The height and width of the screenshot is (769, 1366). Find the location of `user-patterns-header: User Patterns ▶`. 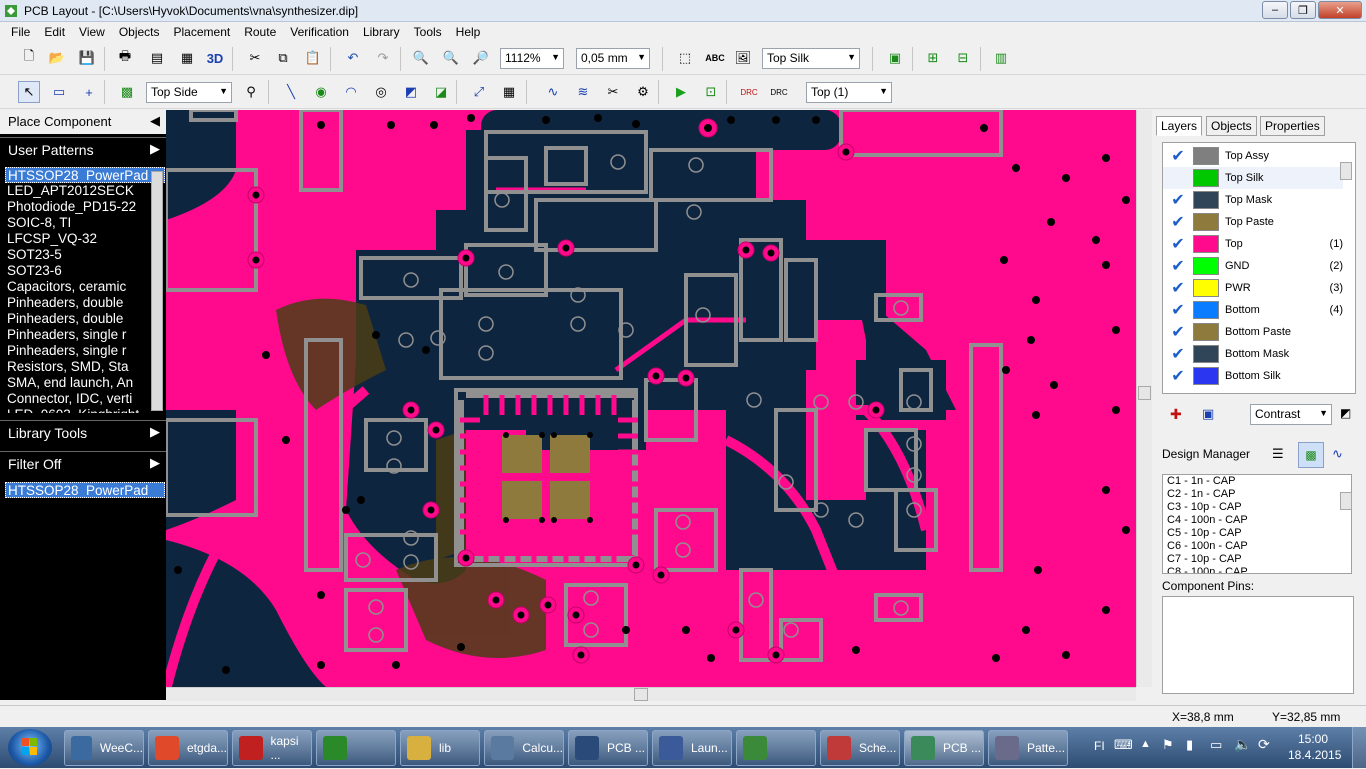

user-patterns-header: User Patterns ▶ is located at coordinates (83, 149).